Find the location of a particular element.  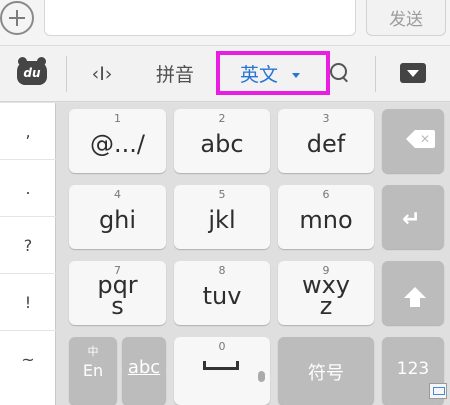

symbol-key-comma: , is located at coordinates (28, 131).